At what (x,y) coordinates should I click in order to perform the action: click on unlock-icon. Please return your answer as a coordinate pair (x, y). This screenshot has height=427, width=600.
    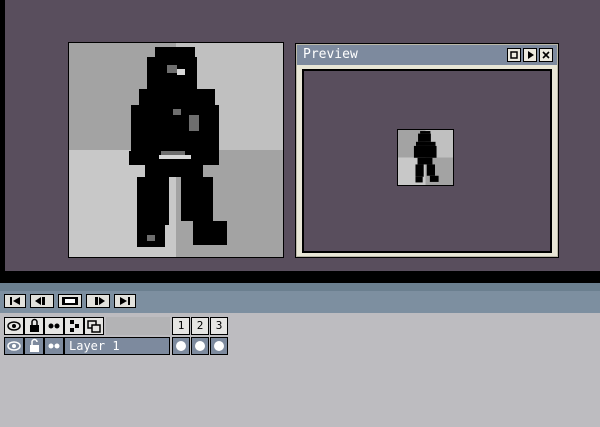
    Looking at the image, I should click on (34, 345).